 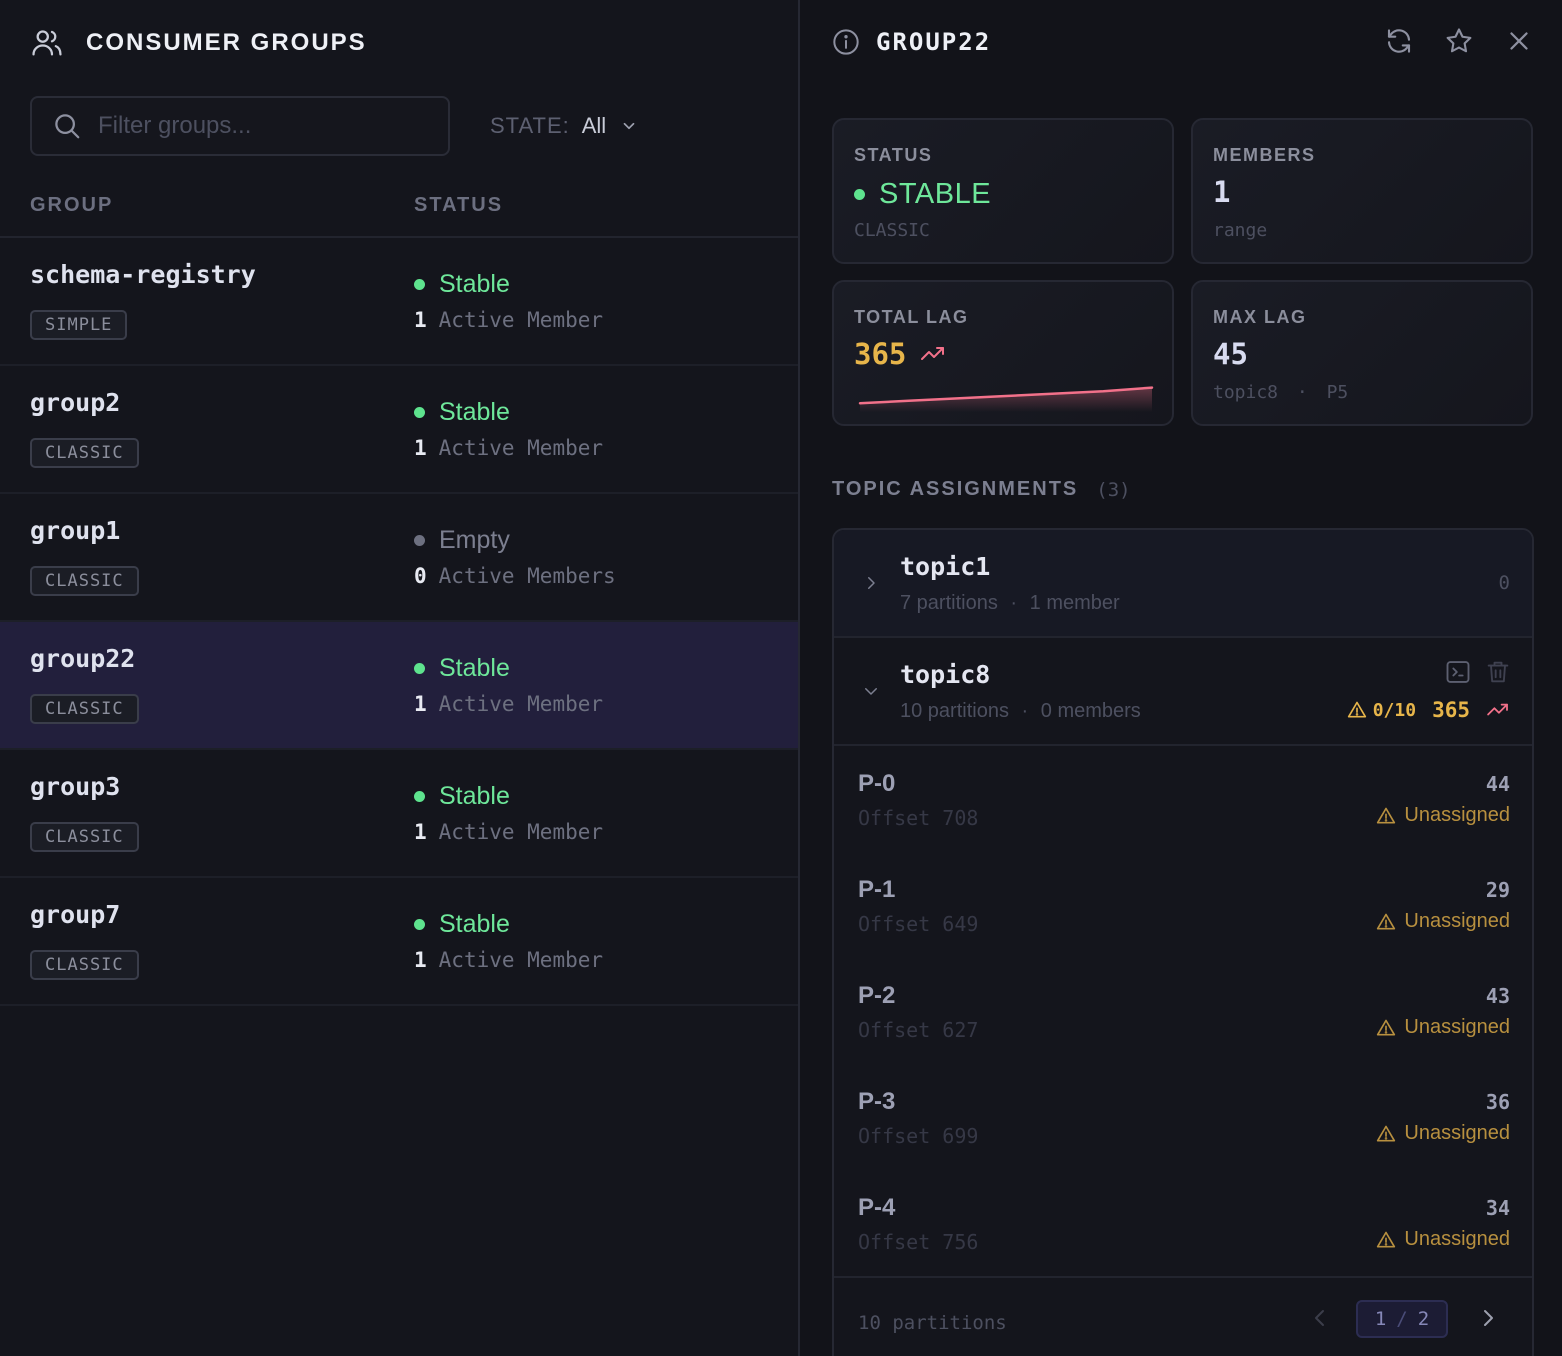 I want to click on close-button, so click(x=1519, y=41).